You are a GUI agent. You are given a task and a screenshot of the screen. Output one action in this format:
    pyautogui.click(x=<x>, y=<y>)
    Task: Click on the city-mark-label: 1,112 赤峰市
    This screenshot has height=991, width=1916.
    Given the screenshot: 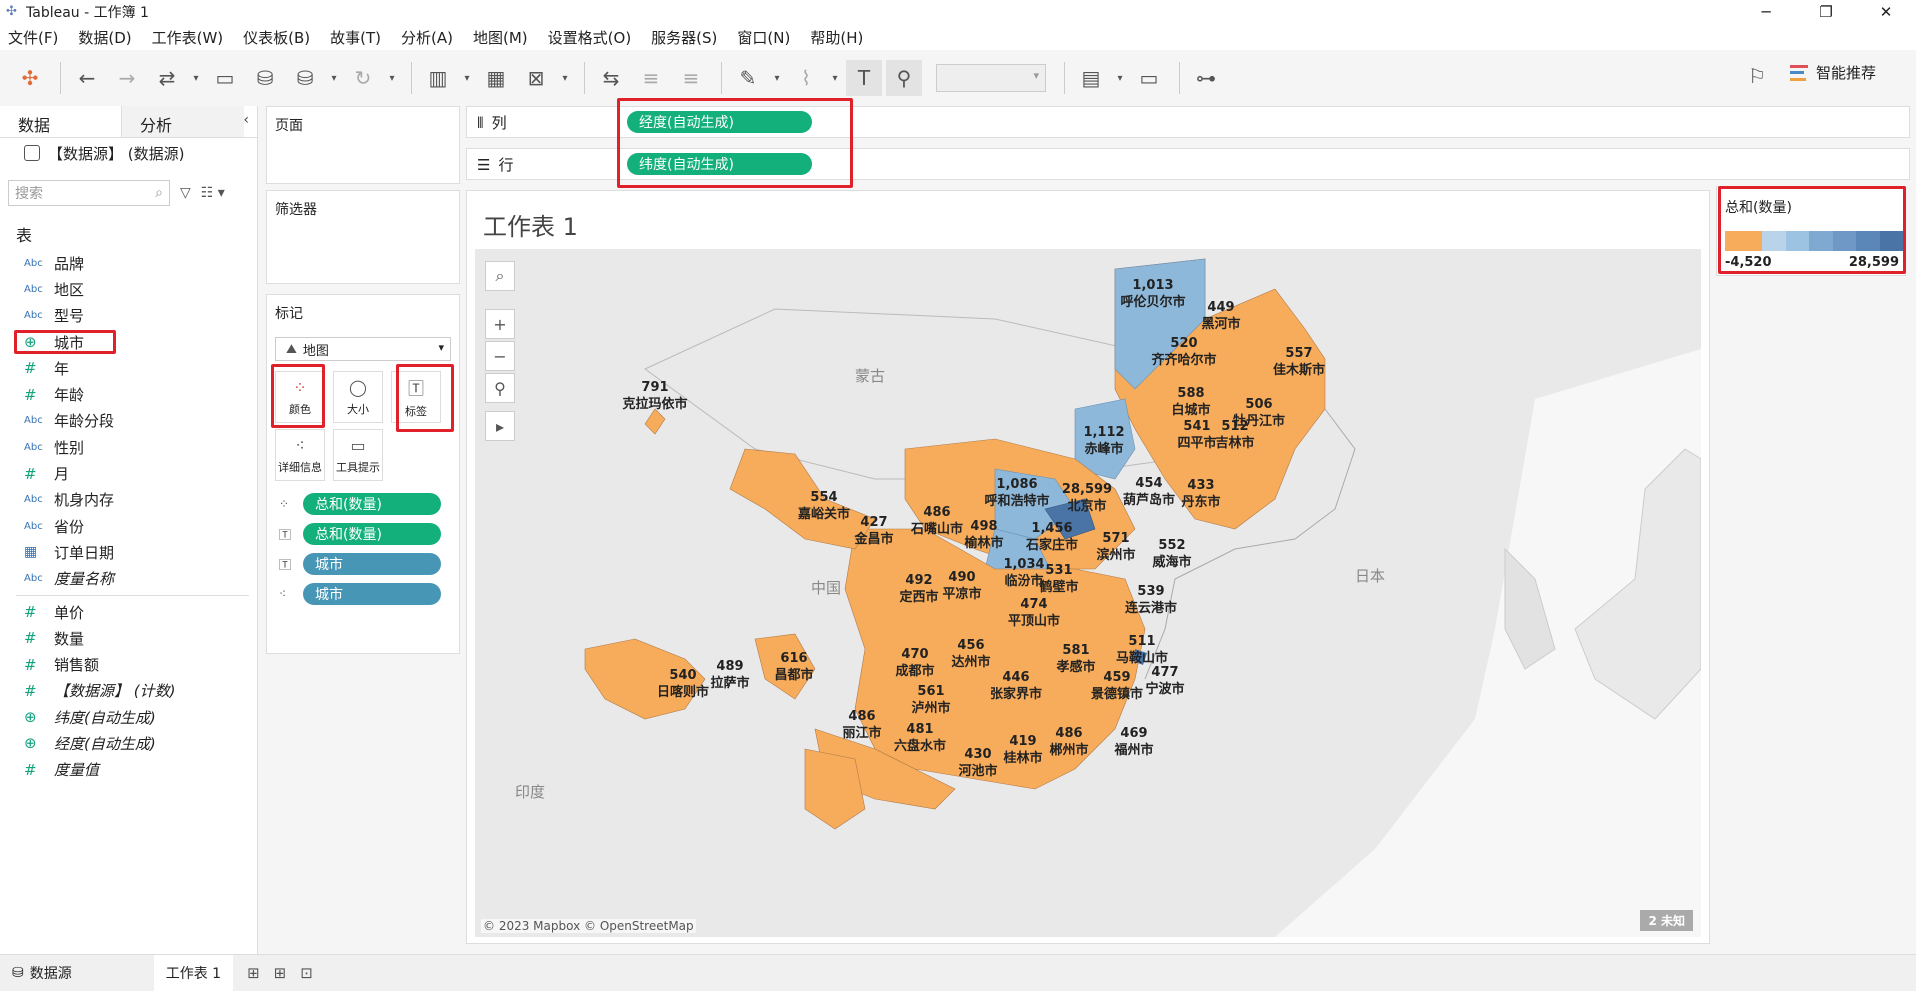 What is the action you would take?
    pyautogui.click(x=1103, y=441)
    